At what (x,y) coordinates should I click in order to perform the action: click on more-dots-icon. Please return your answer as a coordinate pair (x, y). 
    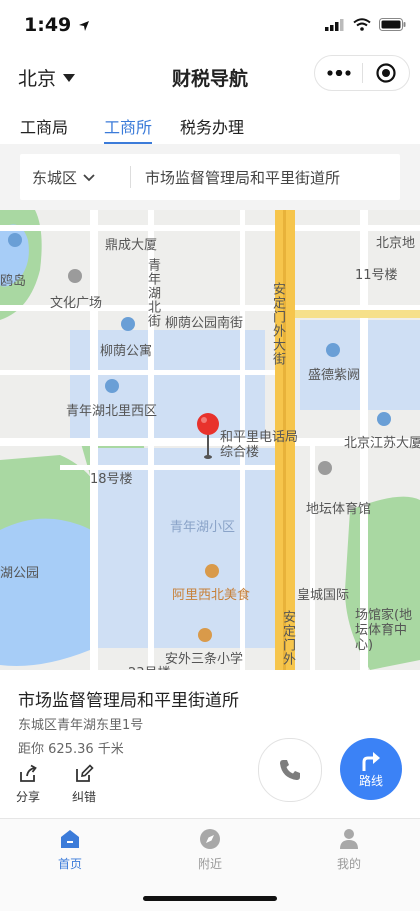
    Looking at the image, I should click on (338, 73).